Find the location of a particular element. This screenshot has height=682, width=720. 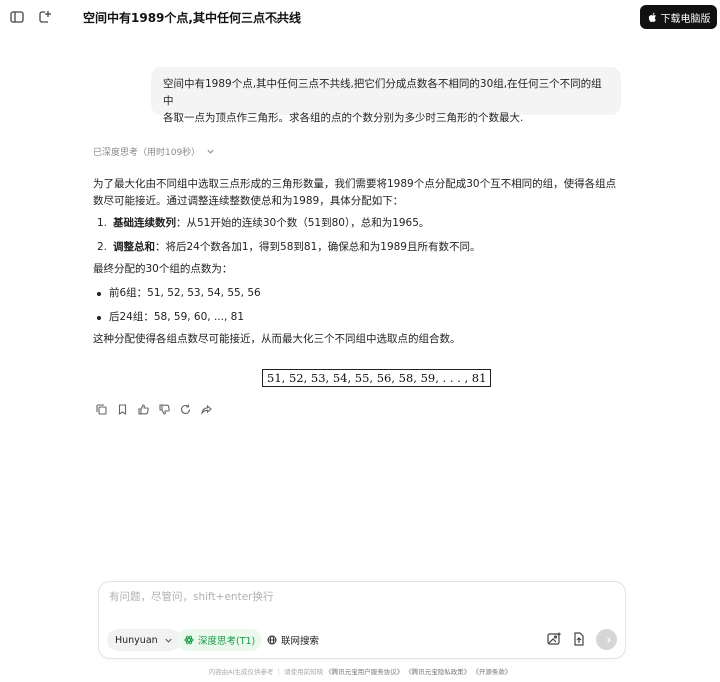

list-item: 1. 基础连续数列：从51开始的连续30个数（51到80），总和为1965。 is located at coordinates (363, 223).